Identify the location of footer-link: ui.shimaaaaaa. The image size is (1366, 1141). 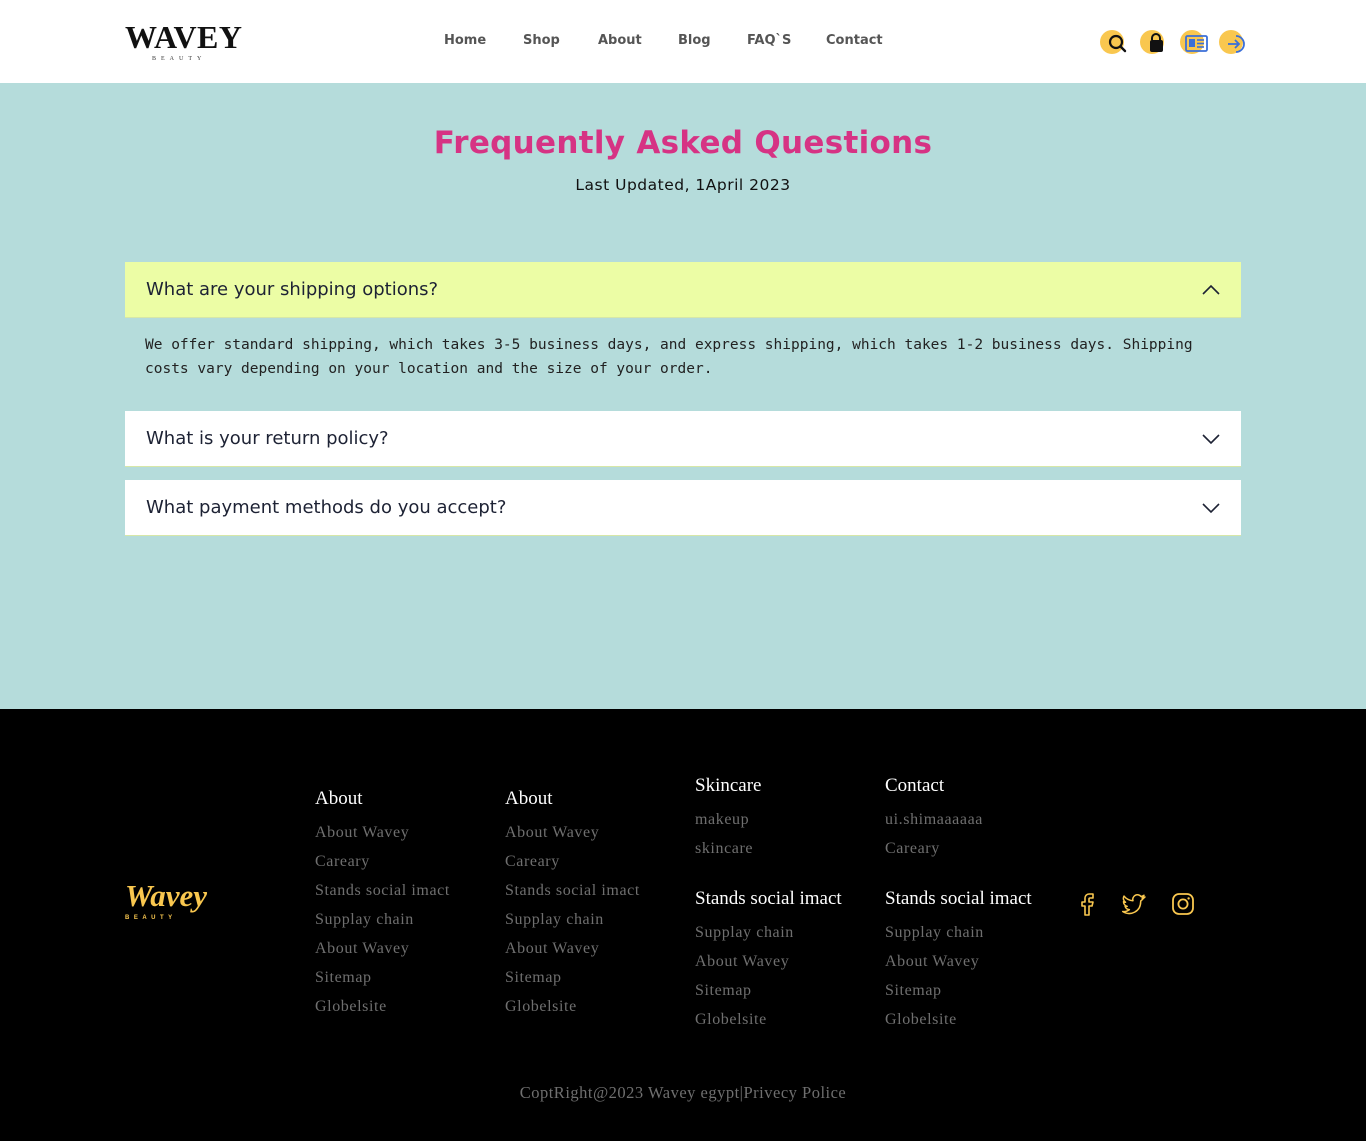
(934, 819).